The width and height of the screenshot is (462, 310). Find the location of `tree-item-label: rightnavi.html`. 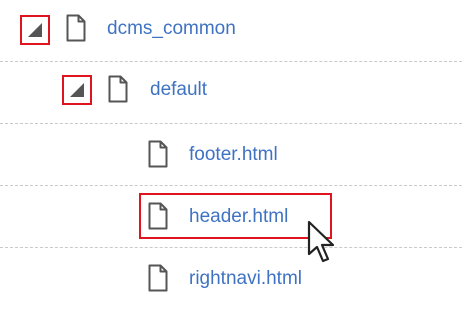

tree-item-label: rightnavi.html is located at coordinates (245, 279).